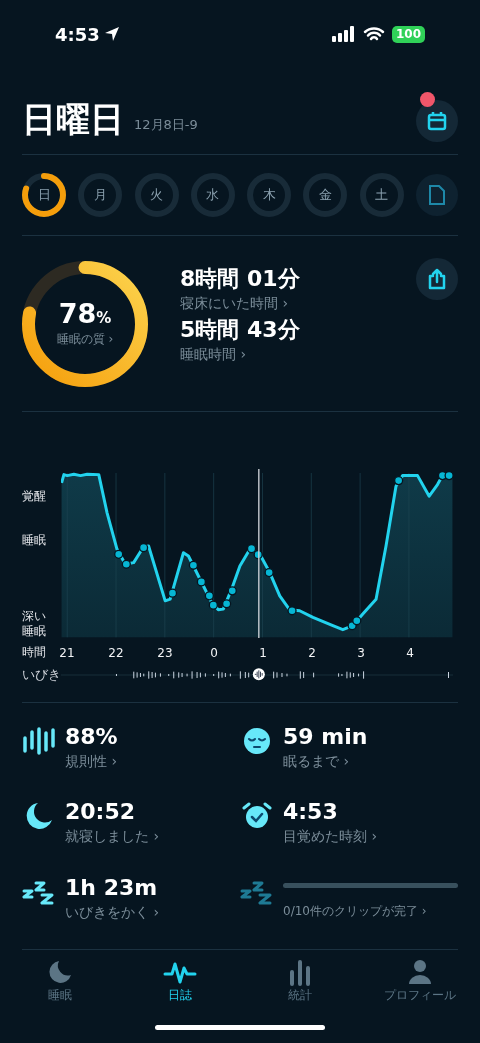 The image size is (480, 1043). I want to click on graph-axis-label: 睡眠, so click(34, 540).